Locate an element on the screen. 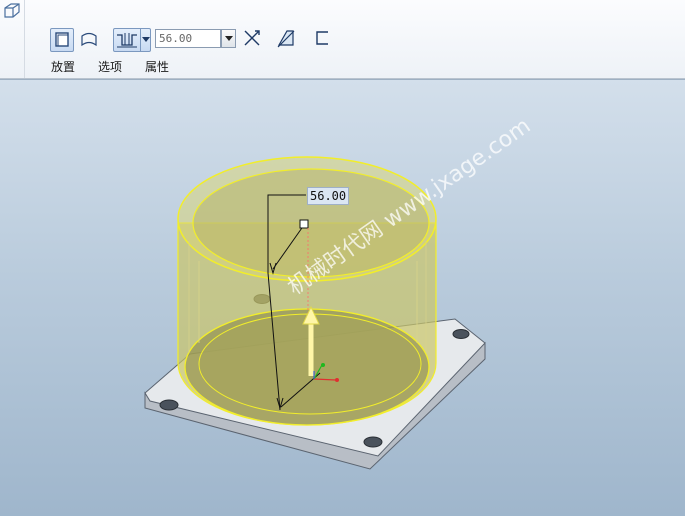 This screenshot has width=685, height=516. surface-icon is located at coordinates (89, 39).